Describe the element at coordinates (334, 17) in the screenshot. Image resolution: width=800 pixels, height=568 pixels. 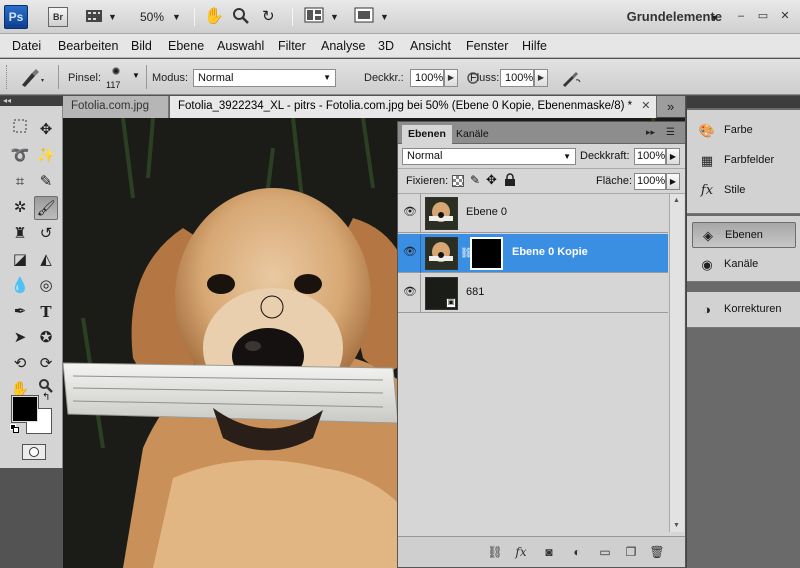
I see `arrange-dropdown-icon: ▼` at that location.